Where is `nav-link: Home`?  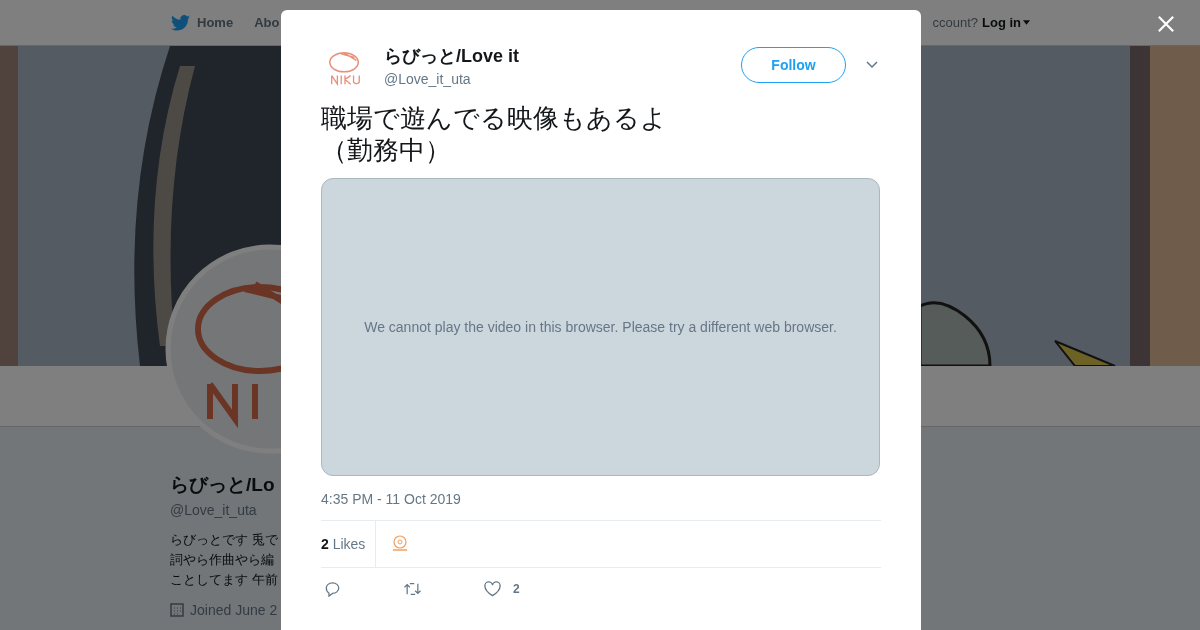
nav-link: Home is located at coordinates (215, 22).